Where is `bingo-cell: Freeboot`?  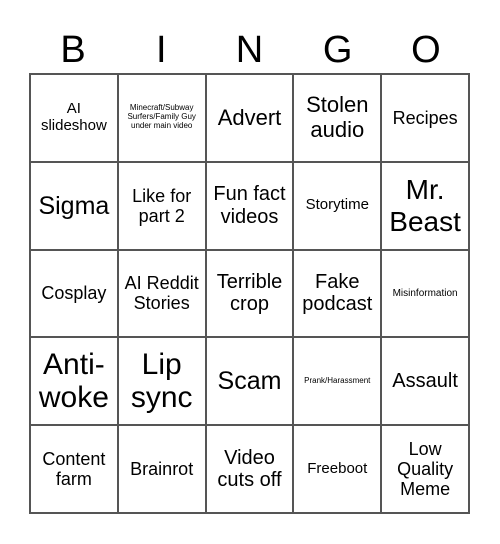 bingo-cell: Freeboot is located at coordinates (337, 469).